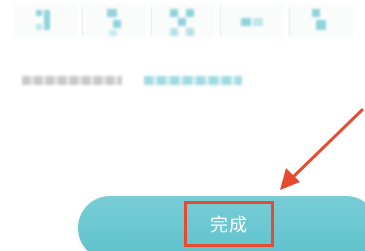 The image size is (365, 251). Describe the element at coordinates (132, 80) in the screenshot. I see `resend-hint` at that location.